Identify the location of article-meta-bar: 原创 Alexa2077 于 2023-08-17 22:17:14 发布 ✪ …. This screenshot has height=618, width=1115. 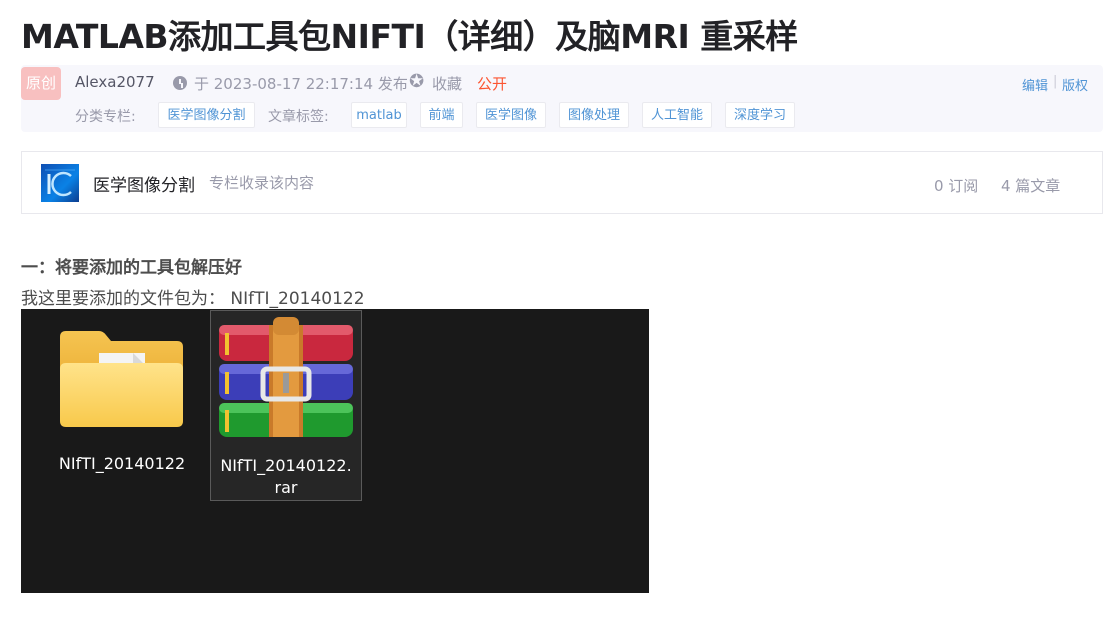
(562, 98).